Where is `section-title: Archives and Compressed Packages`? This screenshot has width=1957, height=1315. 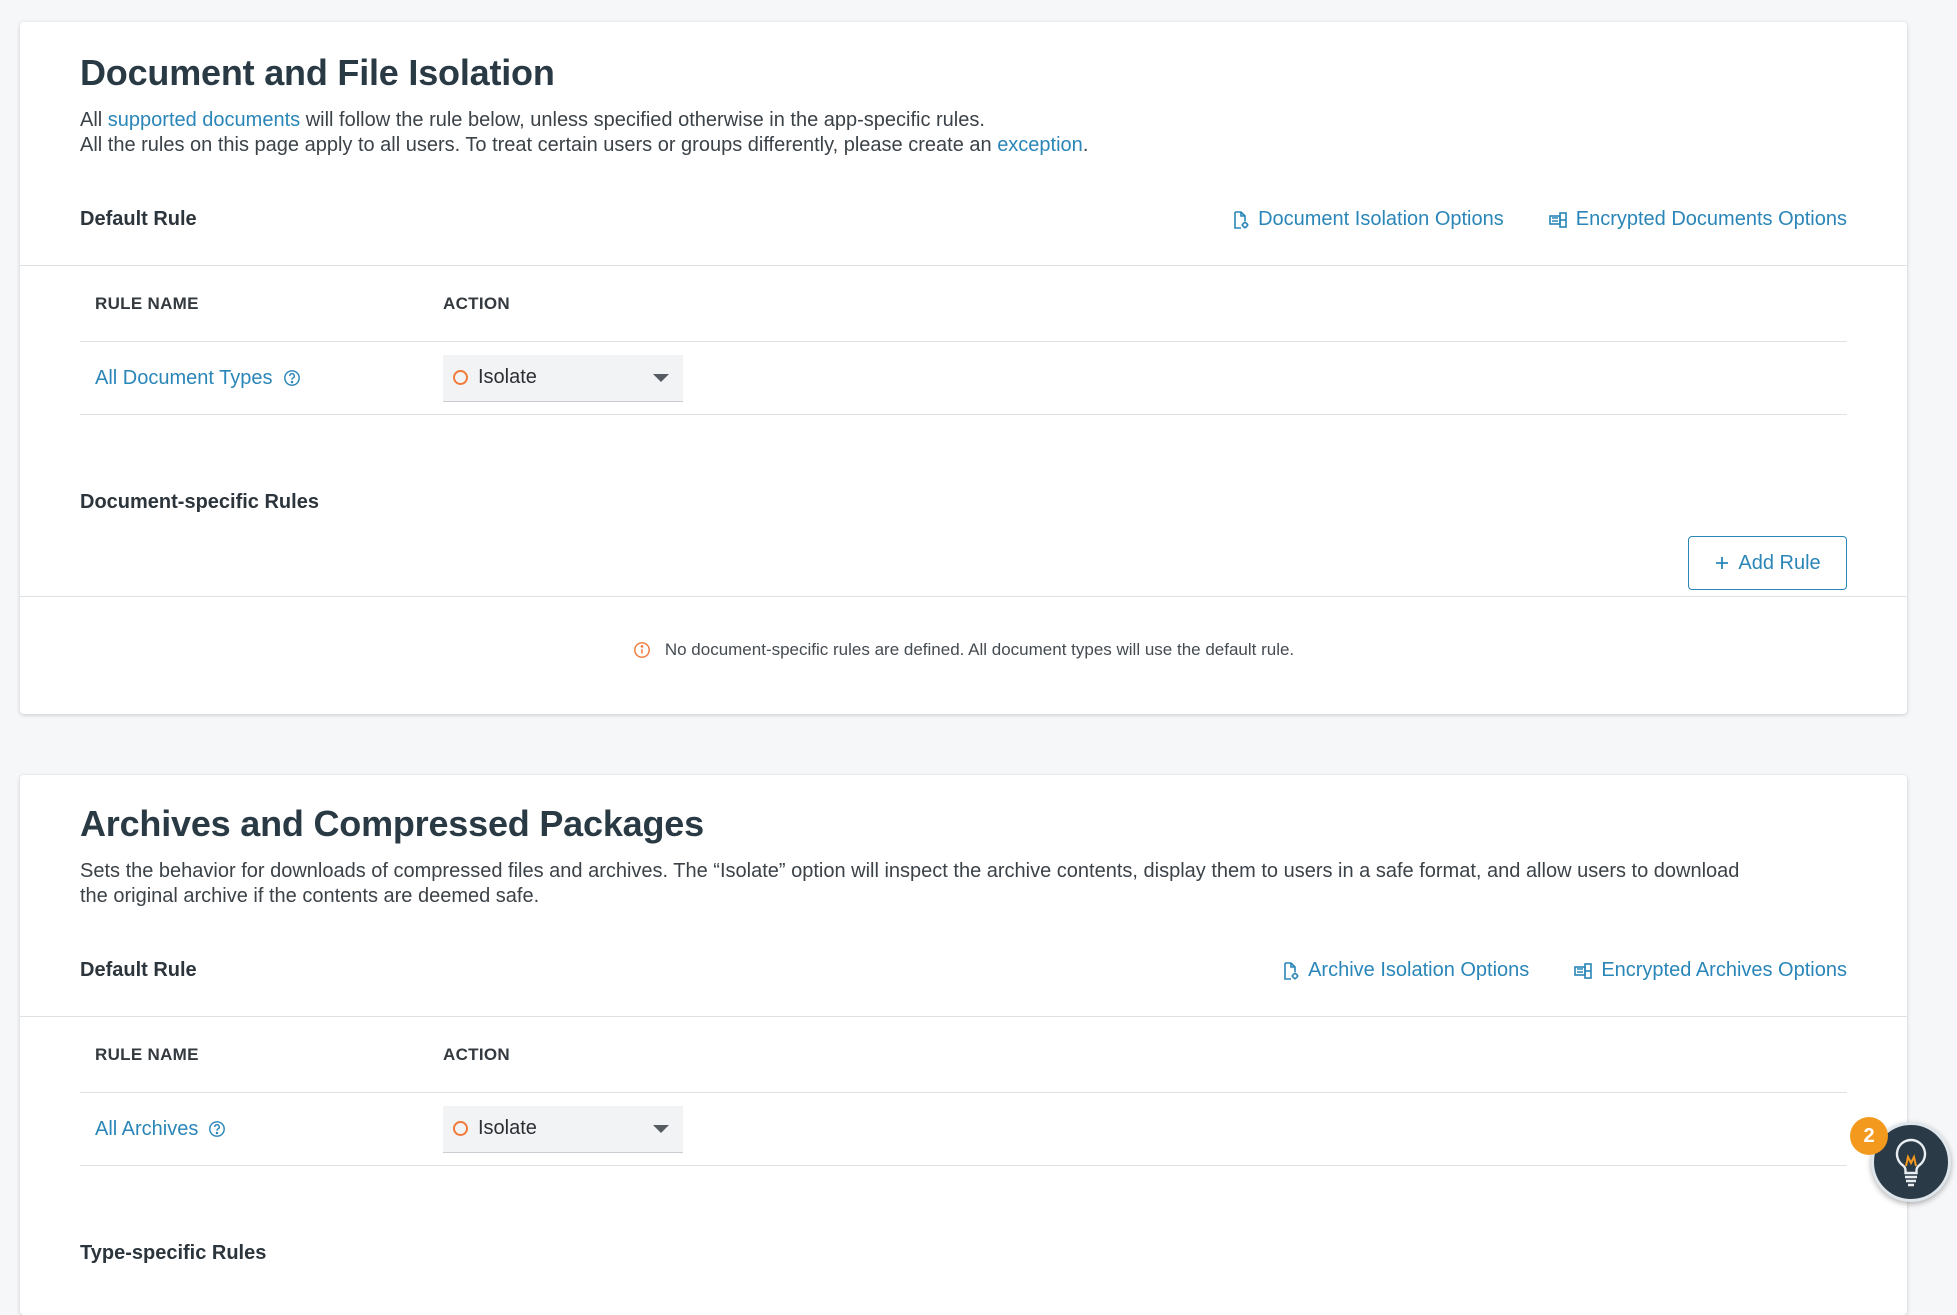
section-title: Archives and Compressed Packages is located at coordinates (392, 823).